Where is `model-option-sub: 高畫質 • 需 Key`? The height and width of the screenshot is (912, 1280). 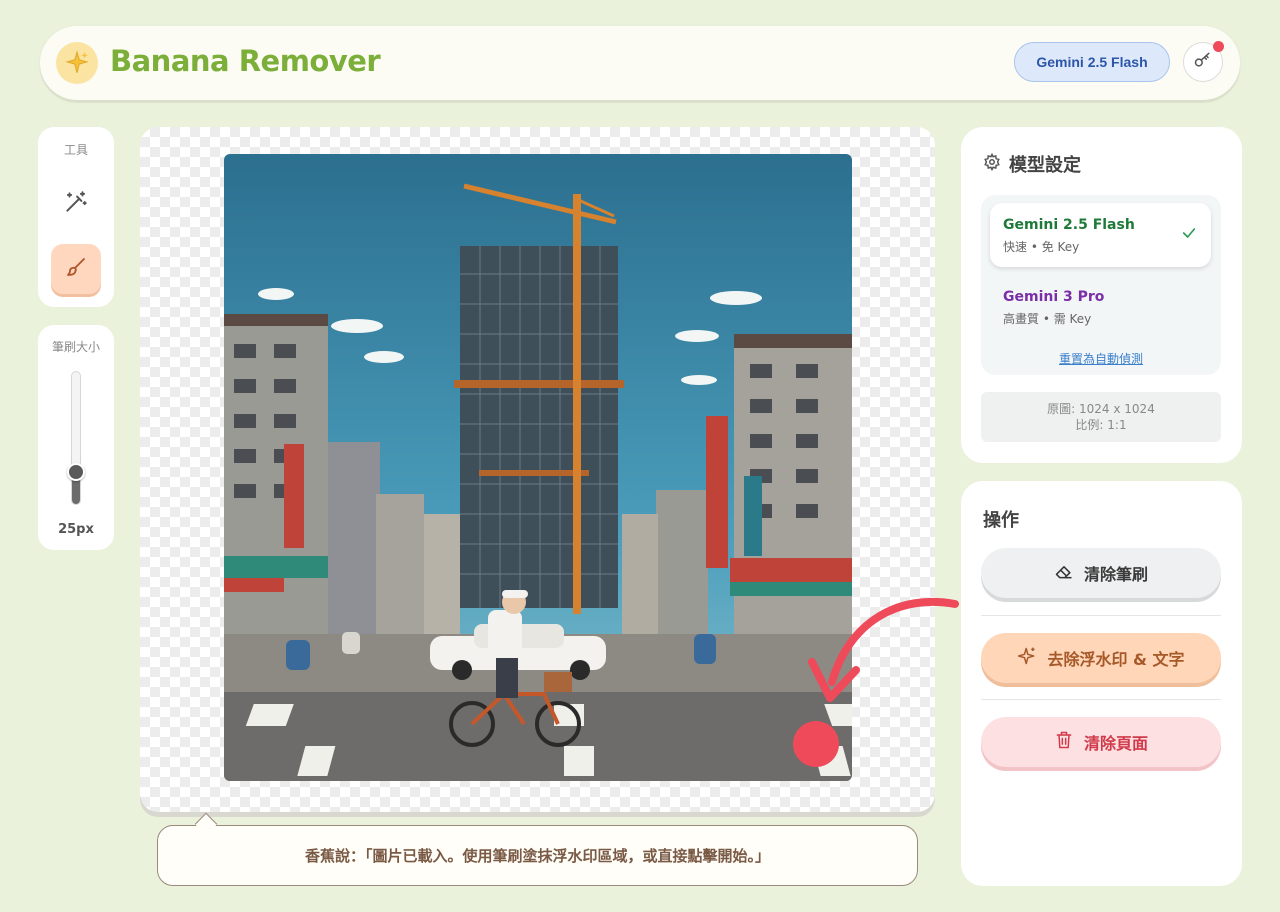 model-option-sub: 高畫質 • 需 Key is located at coordinates (1047, 319).